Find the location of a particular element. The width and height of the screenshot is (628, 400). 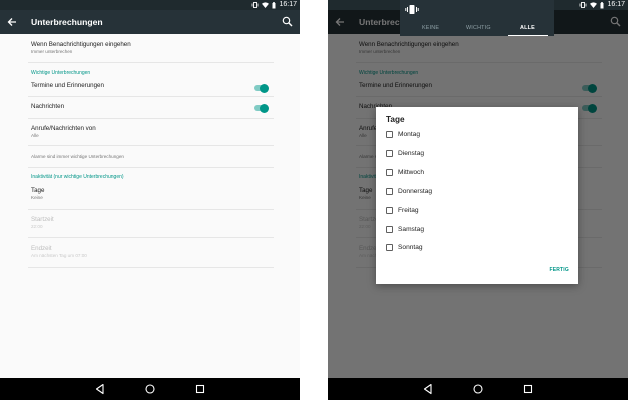

pref-notifications-title: Wenn Benachrichtigungen eingehen is located at coordinates (81, 44).